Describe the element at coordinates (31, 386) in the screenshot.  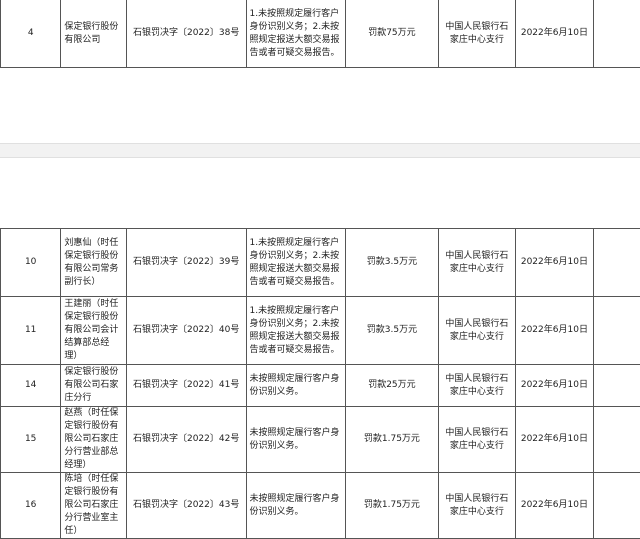
I see `row-number: 14` at that location.